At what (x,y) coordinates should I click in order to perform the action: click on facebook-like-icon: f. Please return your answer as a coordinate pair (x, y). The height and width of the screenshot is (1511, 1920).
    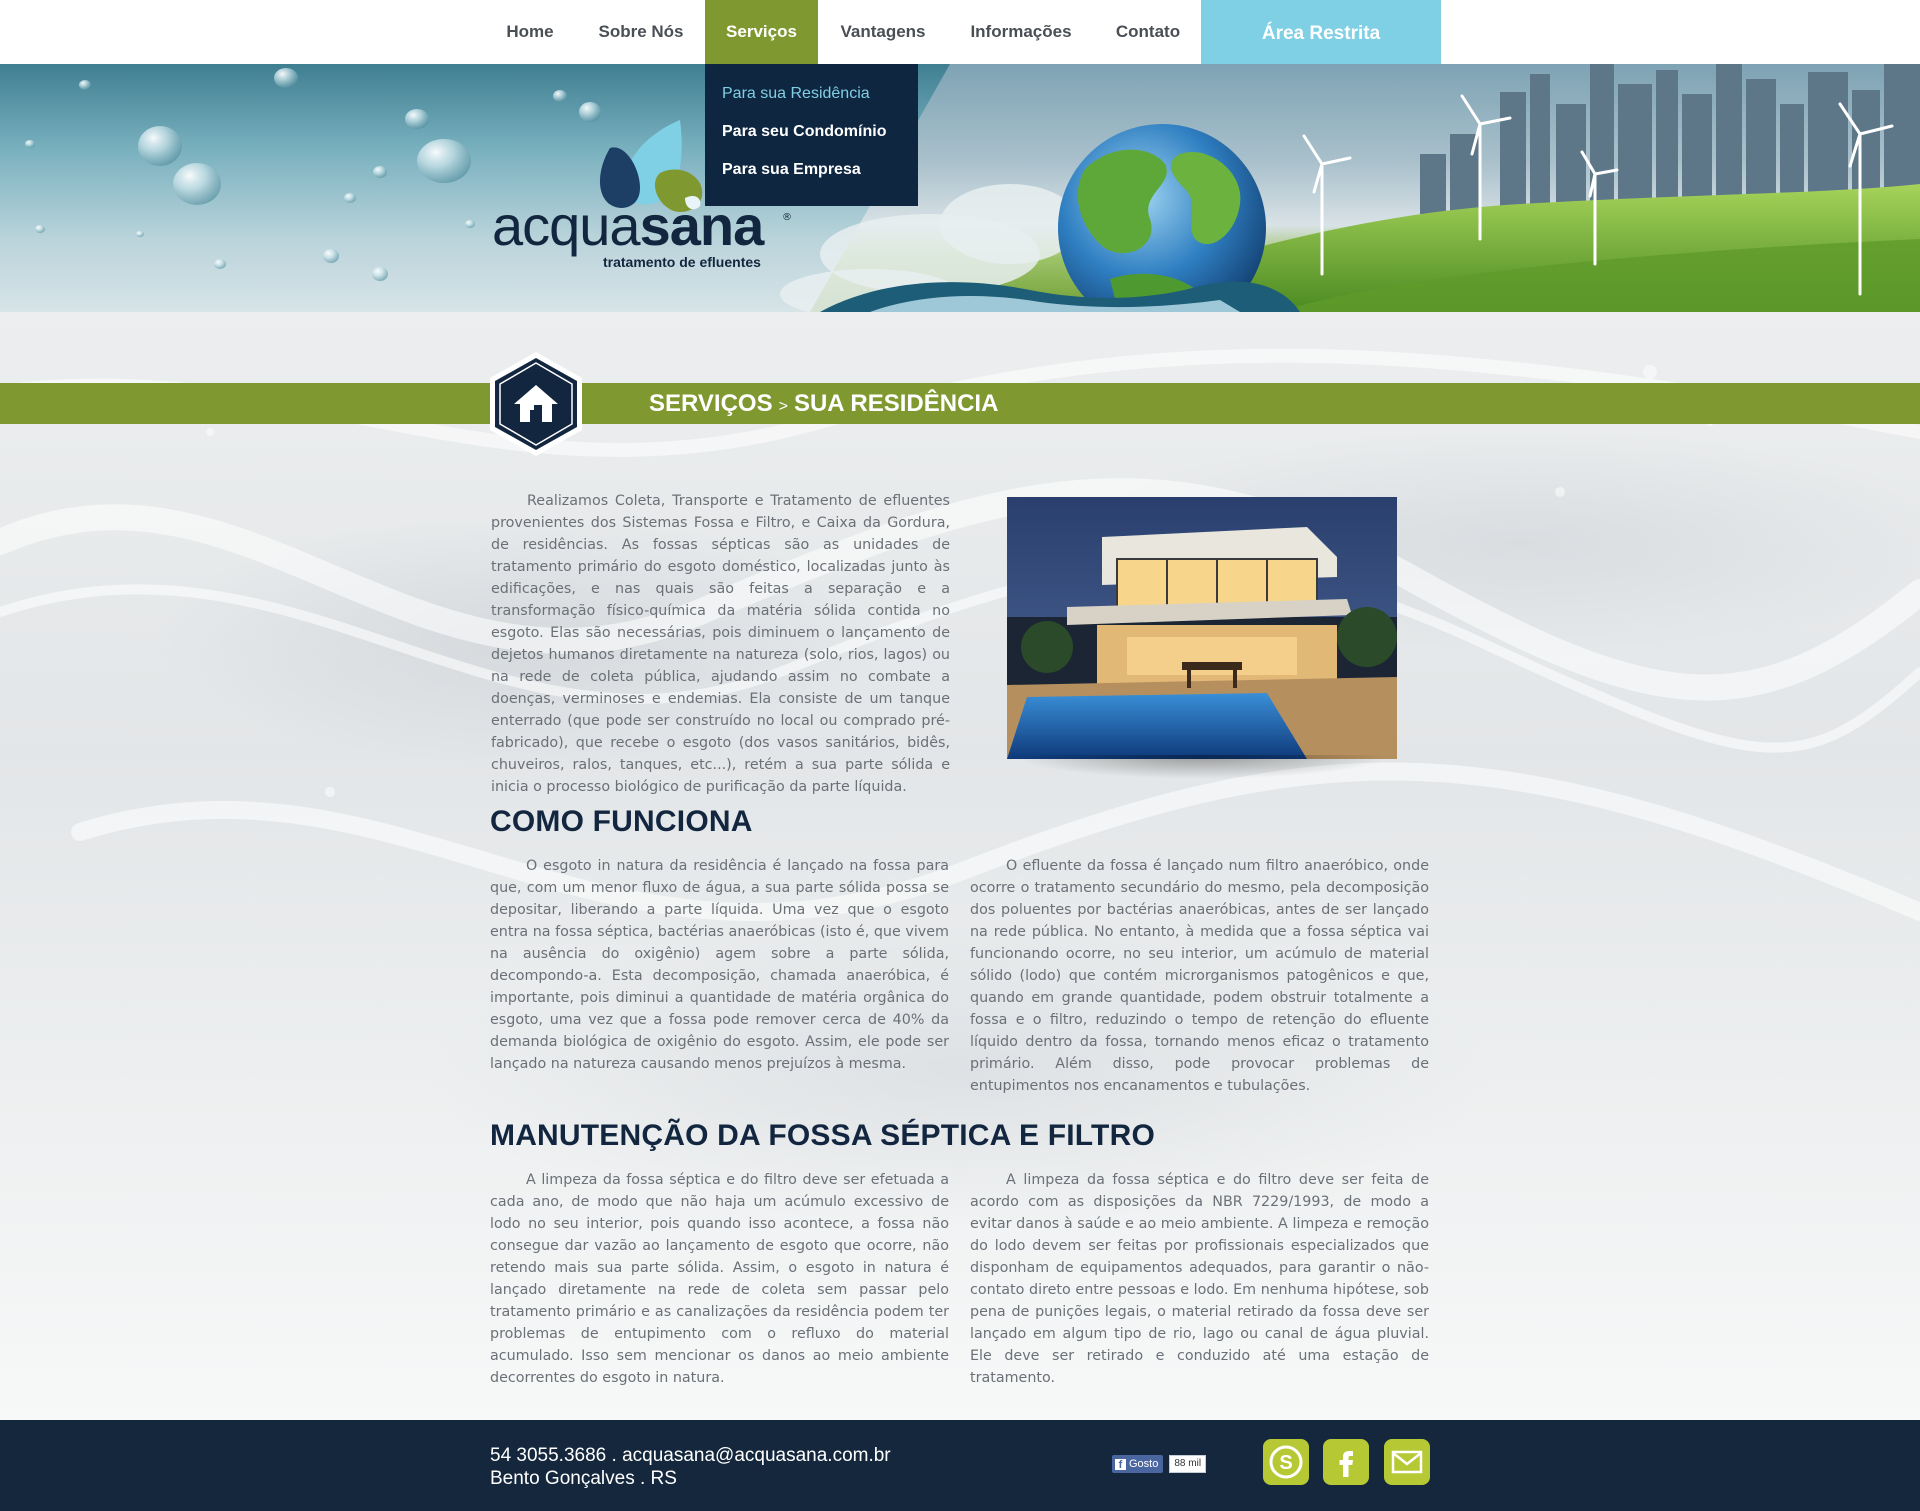
    Looking at the image, I should click on (1120, 1464).